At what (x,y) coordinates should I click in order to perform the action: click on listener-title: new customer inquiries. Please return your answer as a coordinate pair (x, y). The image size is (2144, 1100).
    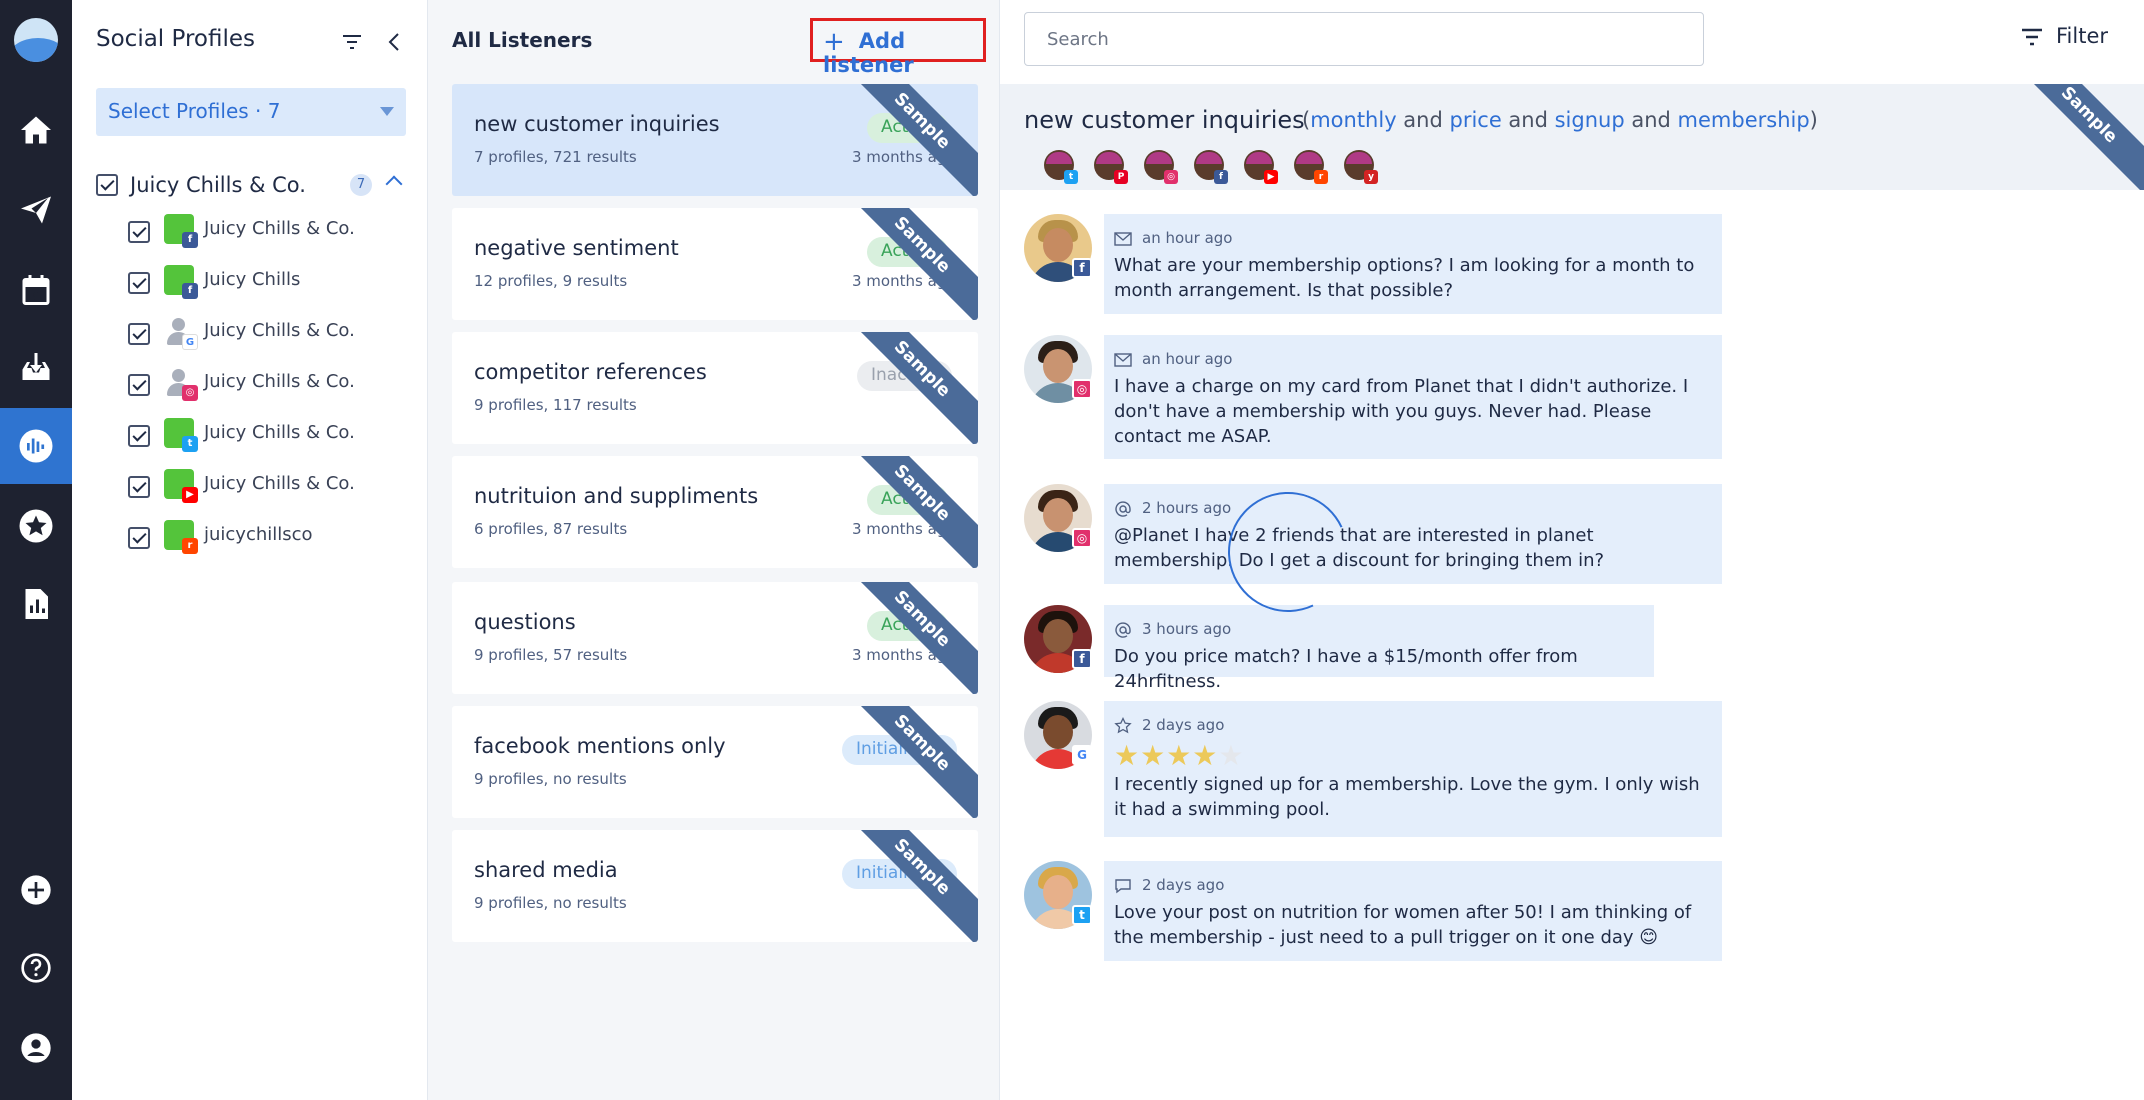
    Looking at the image, I should click on (597, 124).